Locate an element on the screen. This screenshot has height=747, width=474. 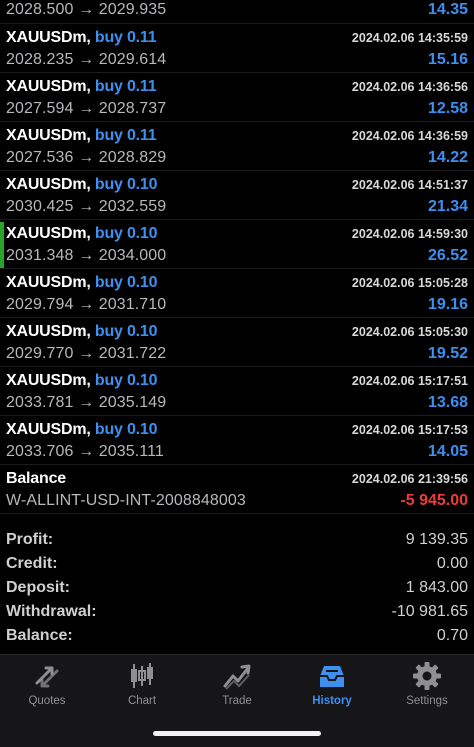
deal-profit: 14.35 is located at coordinates (447, 9).